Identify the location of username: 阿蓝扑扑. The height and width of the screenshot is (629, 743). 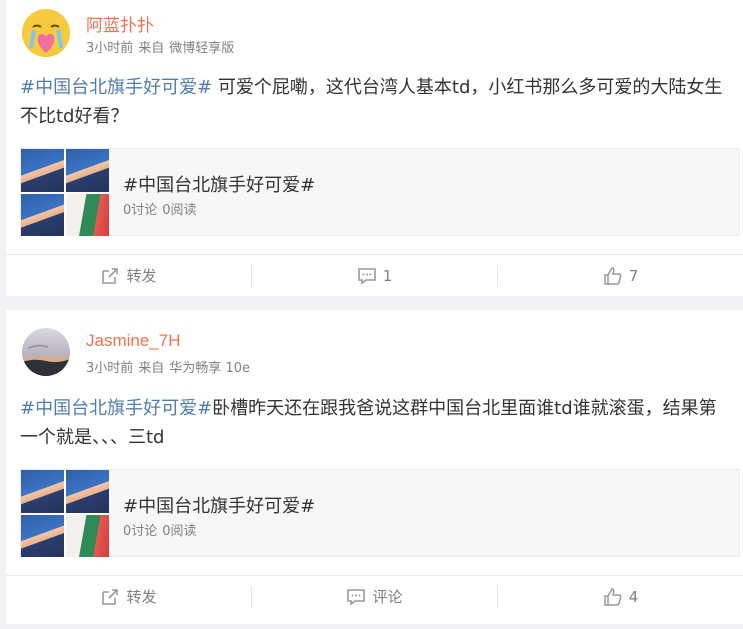
(120, 23).